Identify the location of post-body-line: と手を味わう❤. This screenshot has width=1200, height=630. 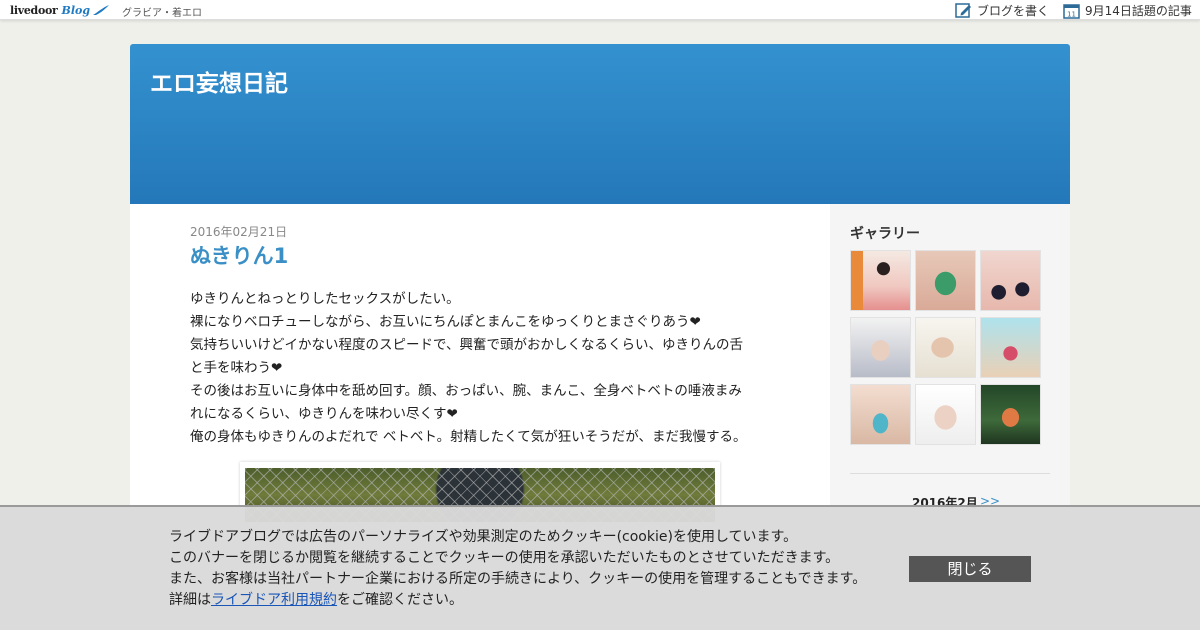
(236, 368).